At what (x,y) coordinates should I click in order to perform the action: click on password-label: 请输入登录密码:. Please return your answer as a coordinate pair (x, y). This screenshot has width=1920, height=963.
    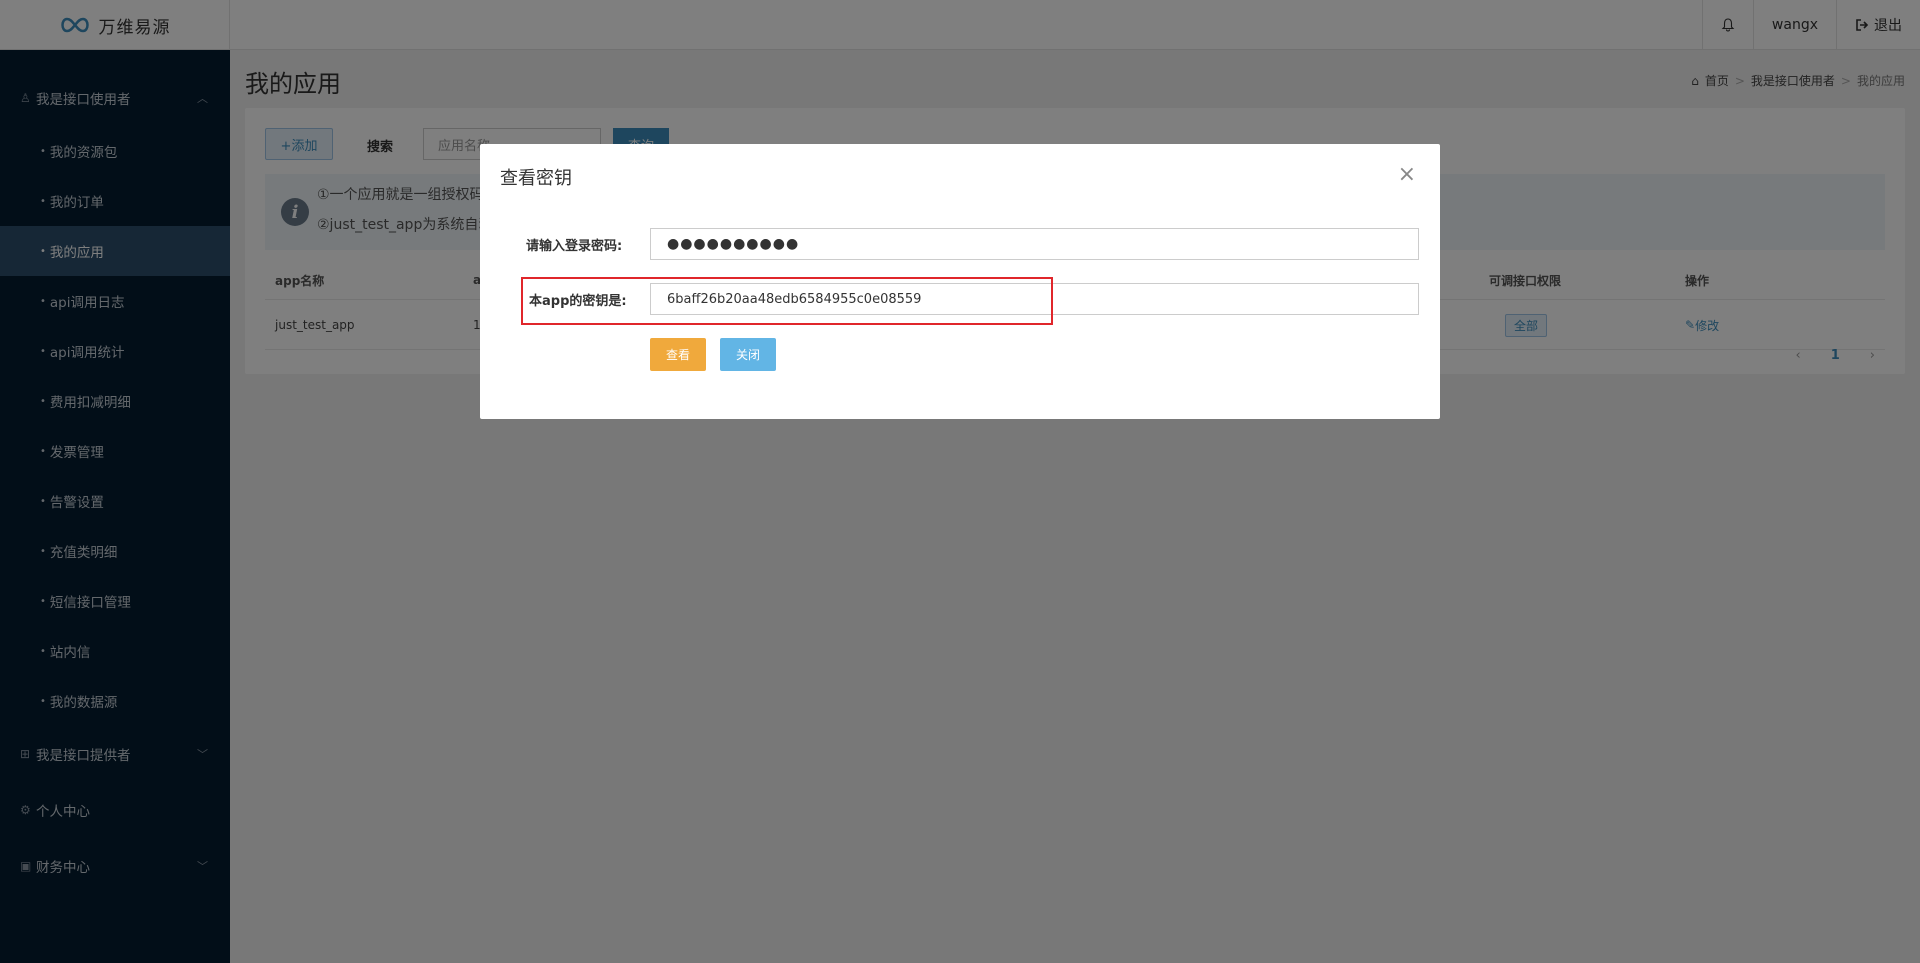
    Looking at the image, I should click on (574, 246).